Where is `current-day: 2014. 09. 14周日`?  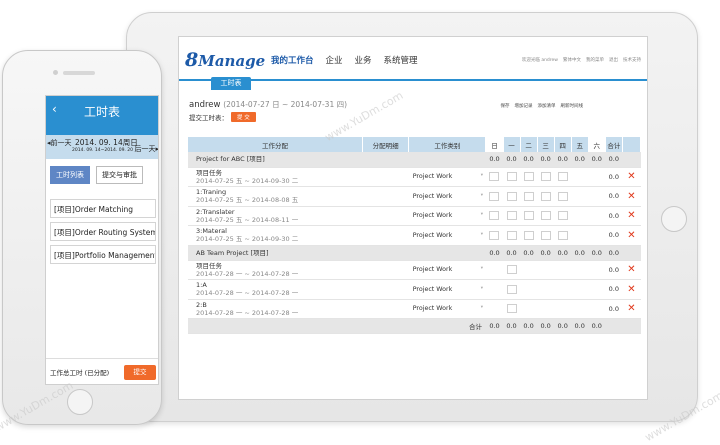 current-day: 2014. 09. 14周日 is located at coordinates (106, 142).